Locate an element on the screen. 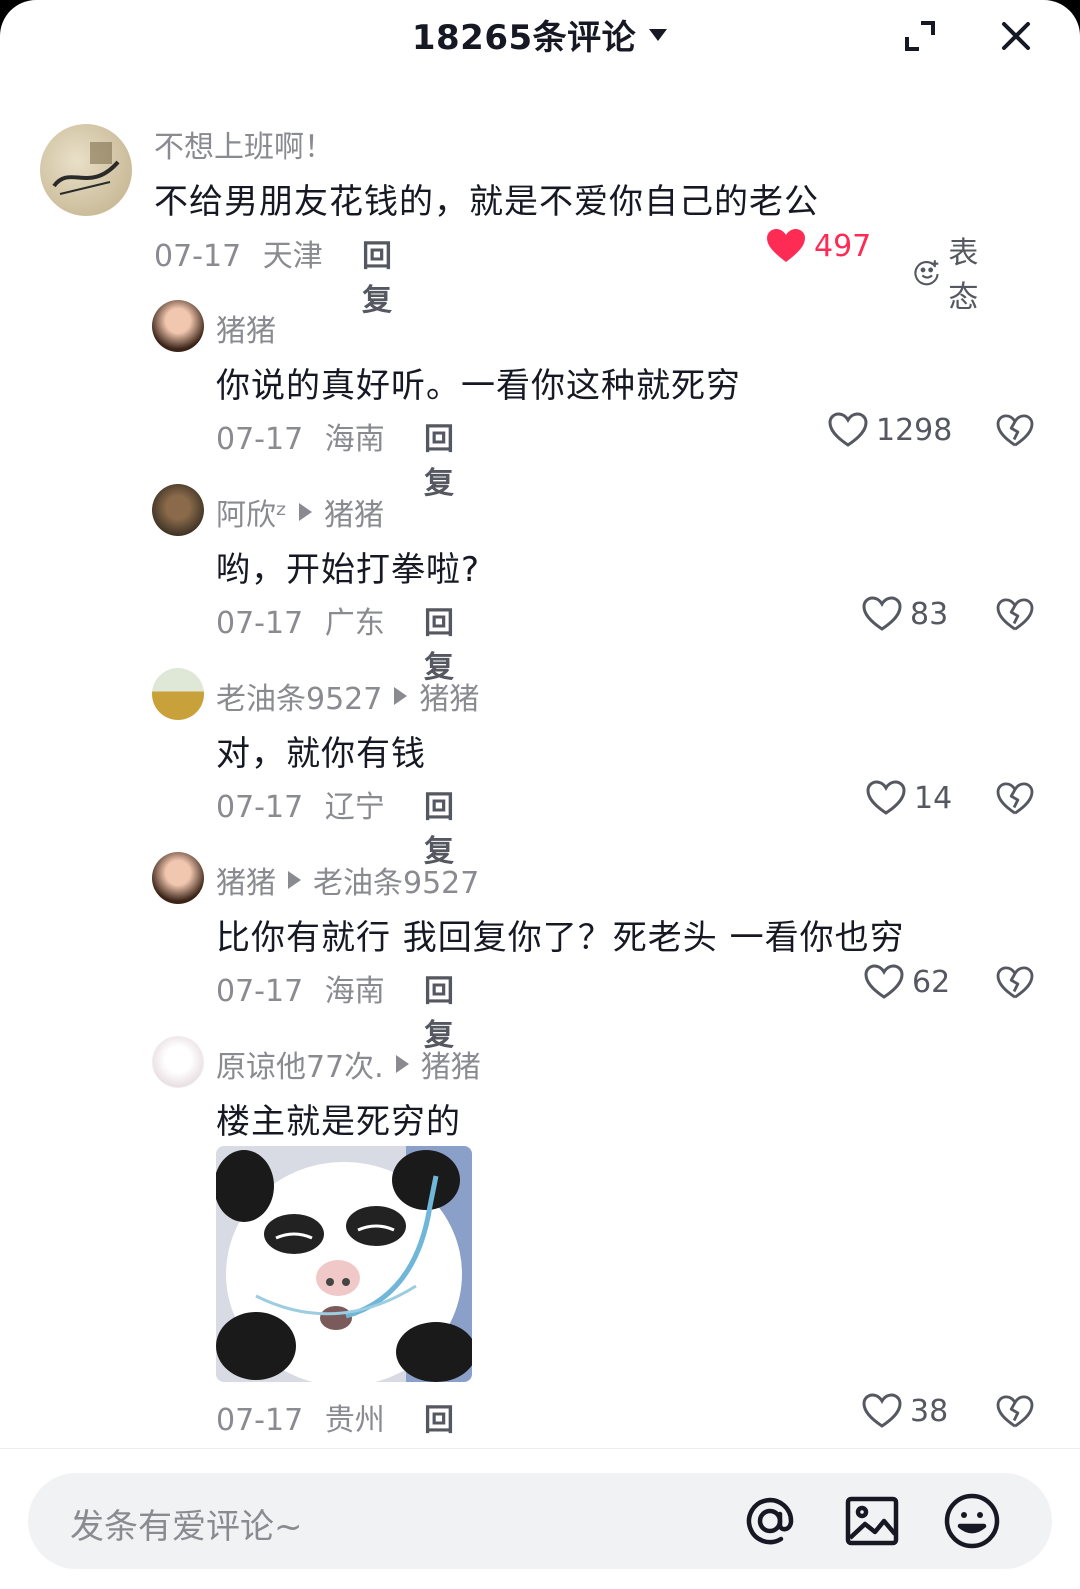  comment-meta: 07-17 广东 is located at coordinates (300, 620).